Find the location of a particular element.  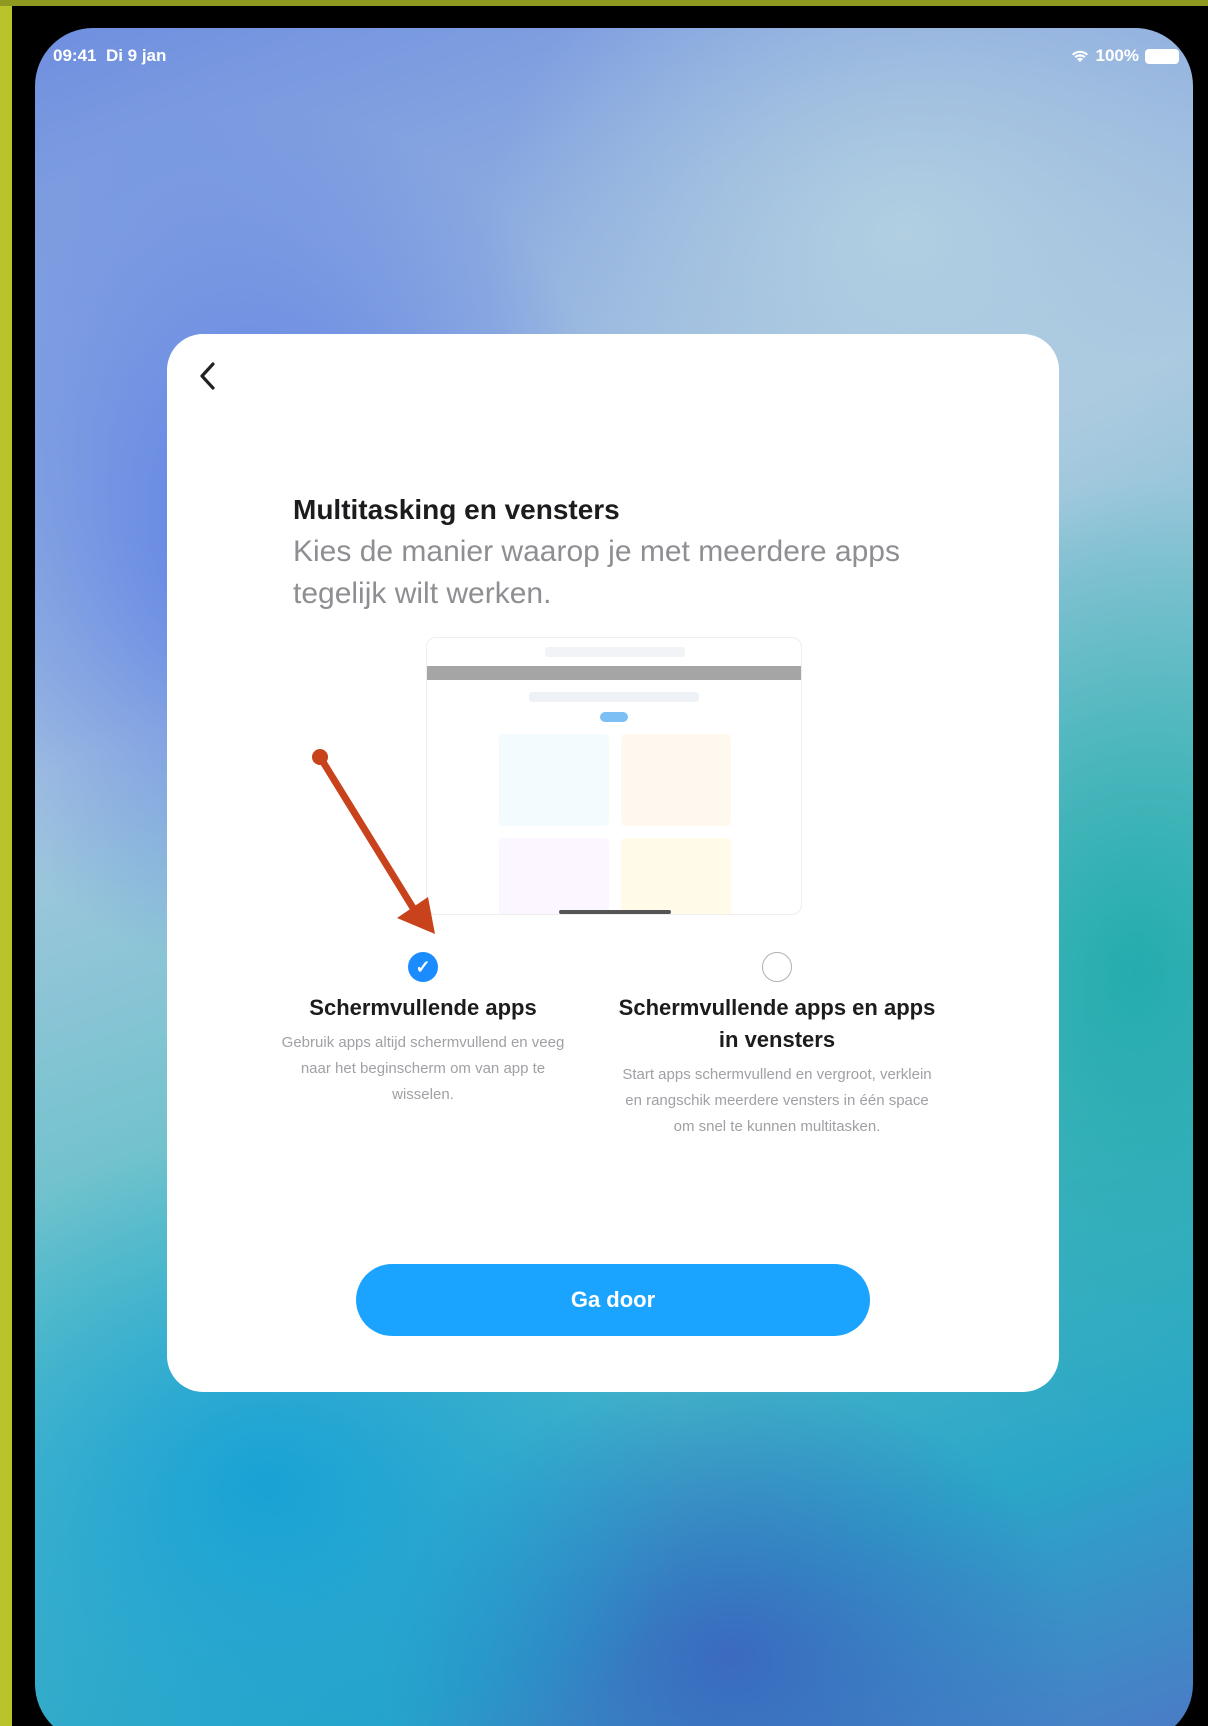

back-button is located at coordinates (215, 381).